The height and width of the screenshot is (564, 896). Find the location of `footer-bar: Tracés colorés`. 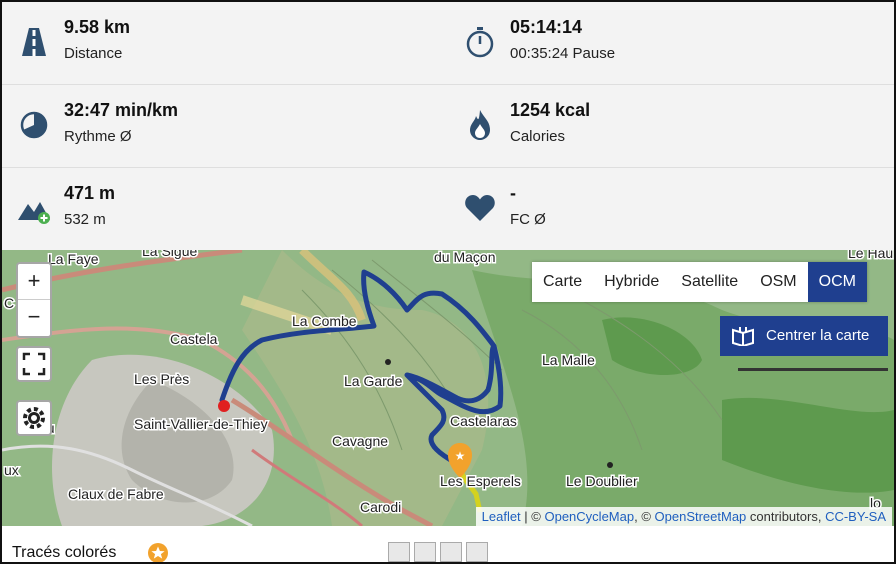

footer-bar: Tracés colorés is located at coordinates (448, 544).